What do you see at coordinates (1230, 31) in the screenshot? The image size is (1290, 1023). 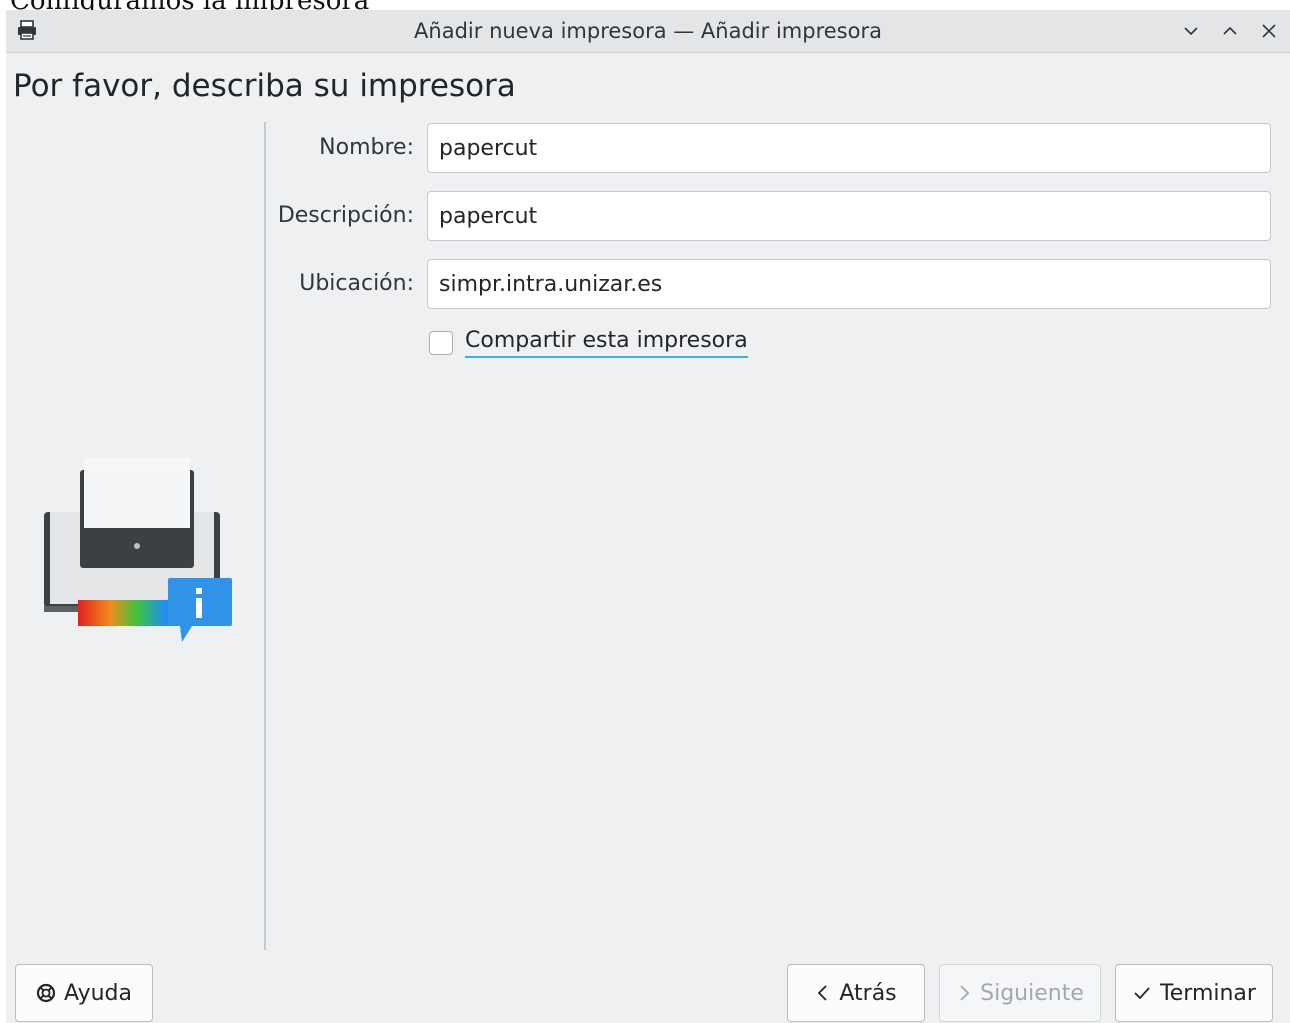 I see `maximize-icon` at bounding box center [1230, 31].